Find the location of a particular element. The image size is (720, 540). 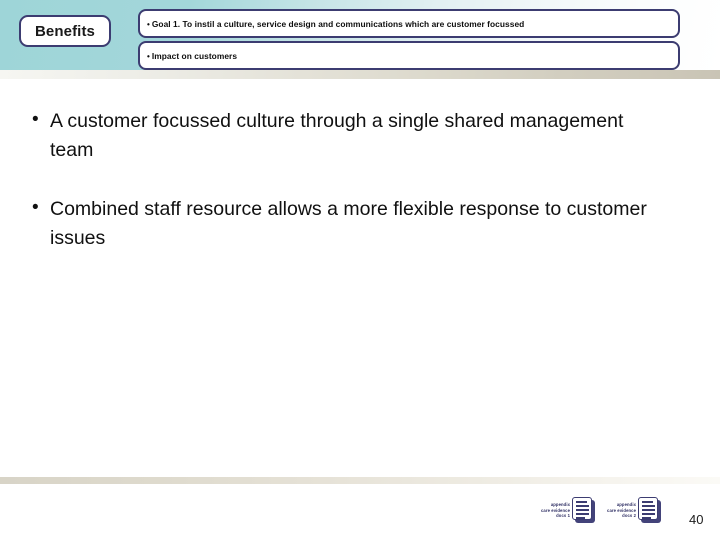

appendix-docs-2-caption-line3: docs 2 is located at coordinates (629, 516).